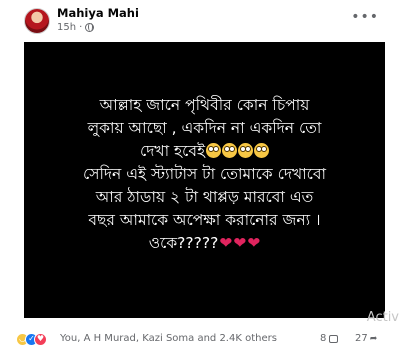 This screenshot has width=399, height=355. I want to click on post-line: সেদিন এই স্ট্যাটাস টা তোমাকে দেখাবো, so click(204, 174).